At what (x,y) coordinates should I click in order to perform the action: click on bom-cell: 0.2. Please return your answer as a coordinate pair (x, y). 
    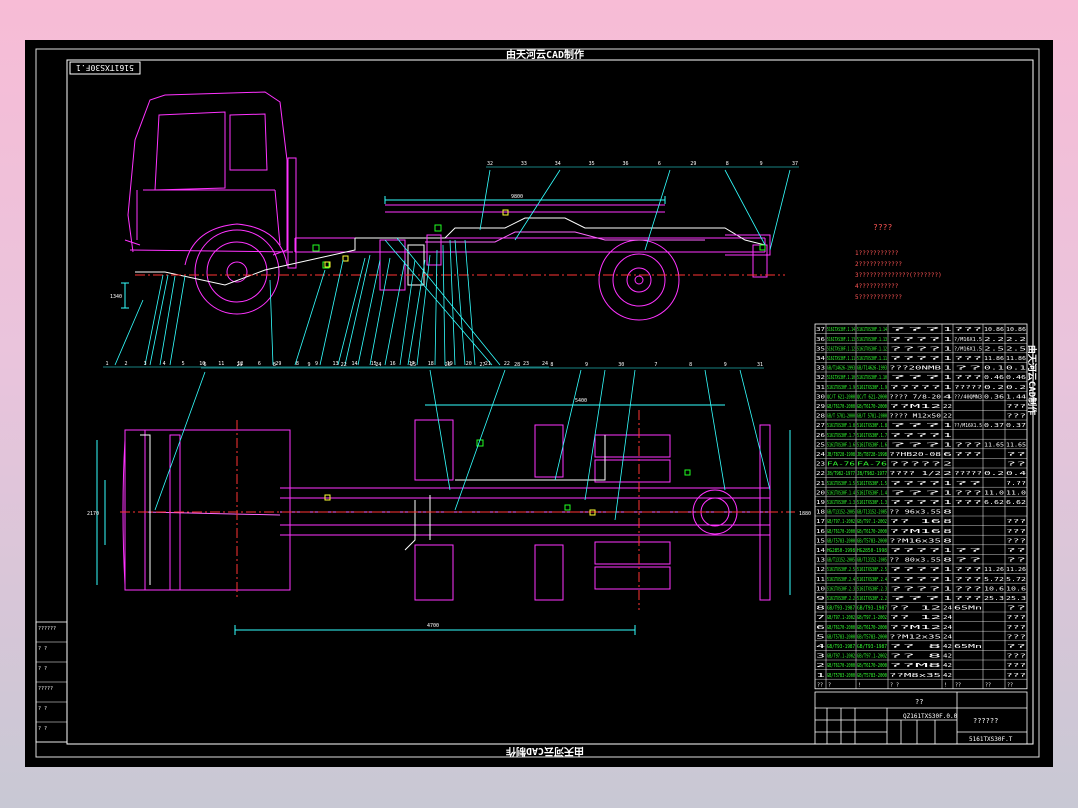
    Looking at the image, I should click on (994, 474).